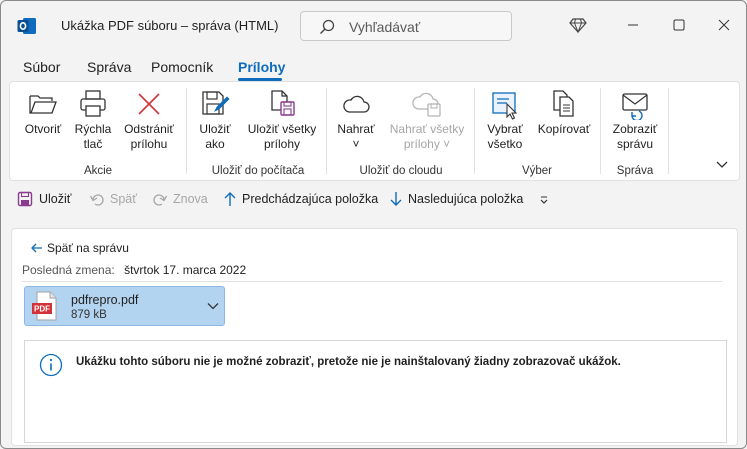  Describe the element at coordinates (356, 104) in the screenshot. I see `cloud-icon` at that location.